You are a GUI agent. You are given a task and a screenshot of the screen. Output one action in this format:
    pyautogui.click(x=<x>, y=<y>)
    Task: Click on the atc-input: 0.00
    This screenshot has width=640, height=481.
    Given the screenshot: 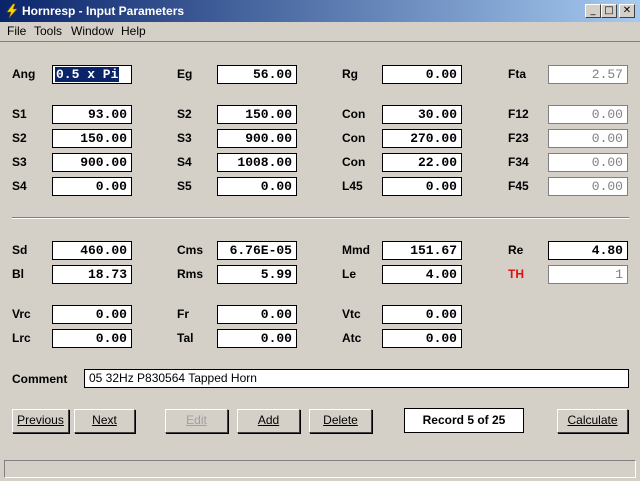 What is the action you would take?
    pyautogui.click(x=422, y=338)
    